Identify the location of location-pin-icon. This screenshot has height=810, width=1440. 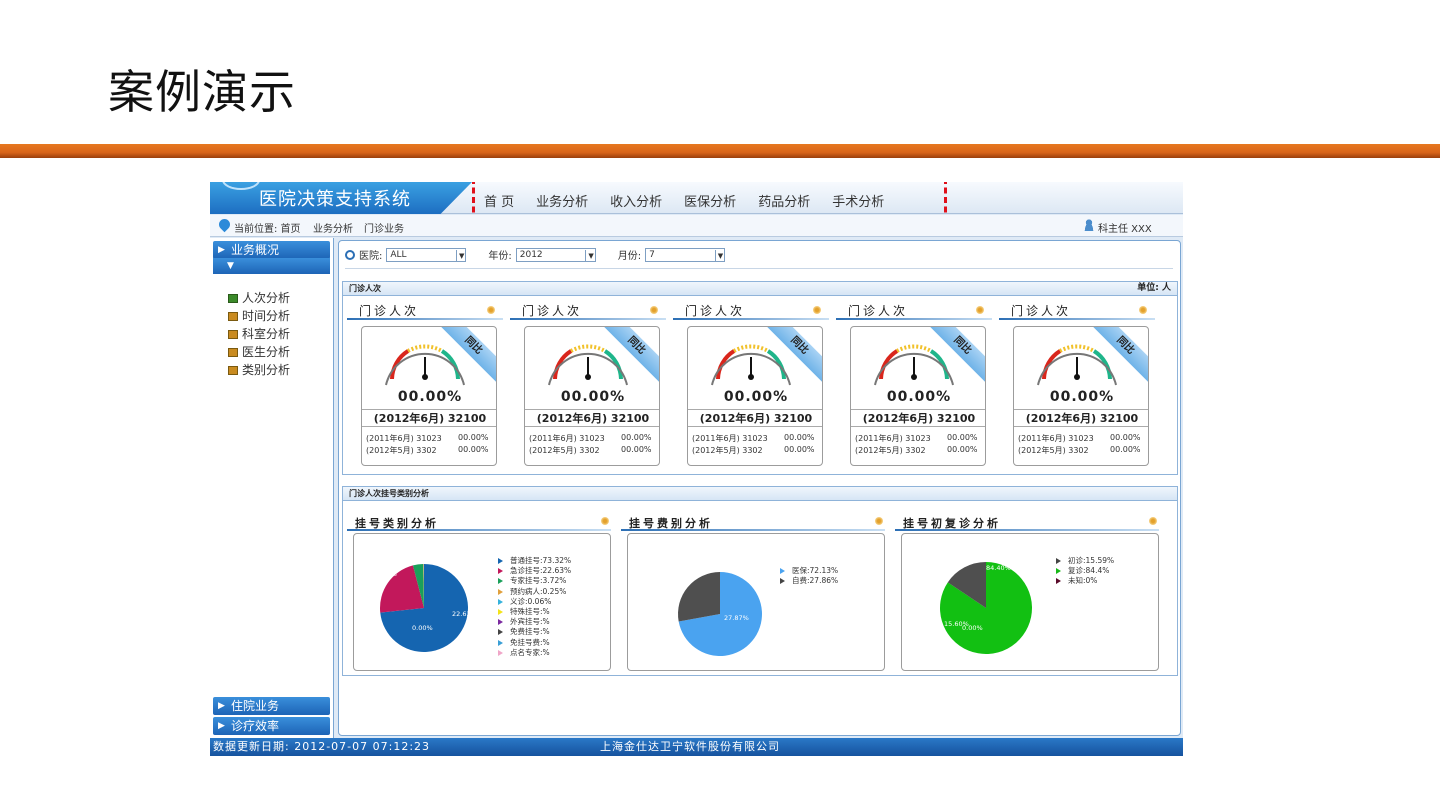
(224, 224).